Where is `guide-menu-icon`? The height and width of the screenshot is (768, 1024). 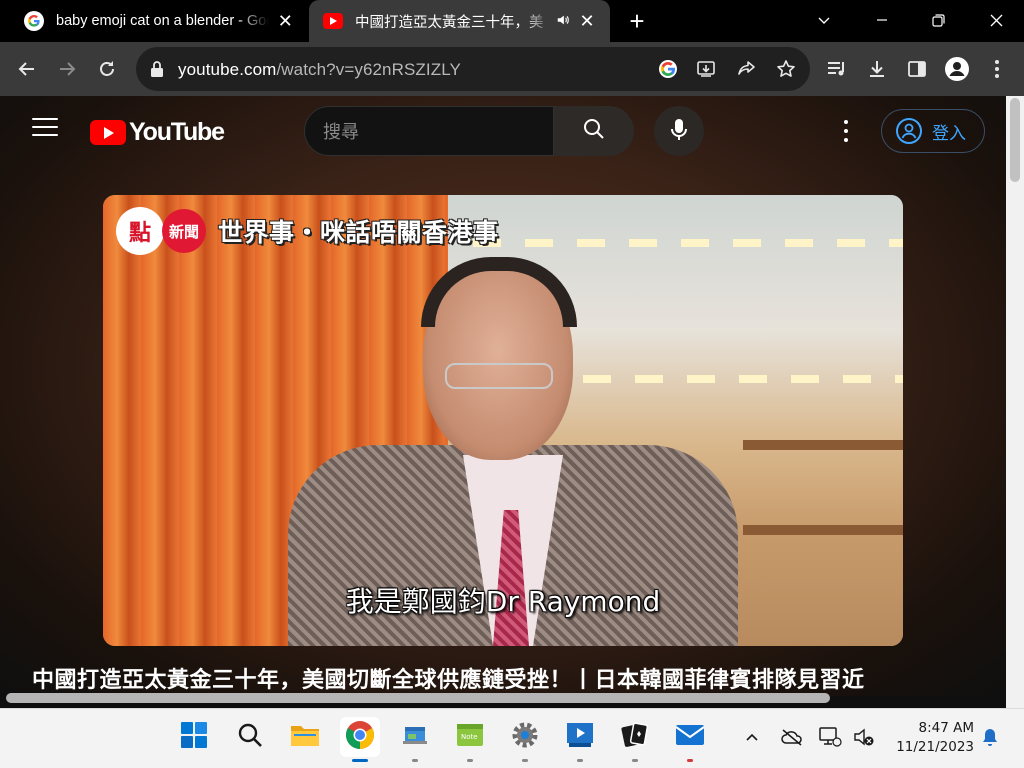 guide-menu-icon is located at coordinates (45, 128).